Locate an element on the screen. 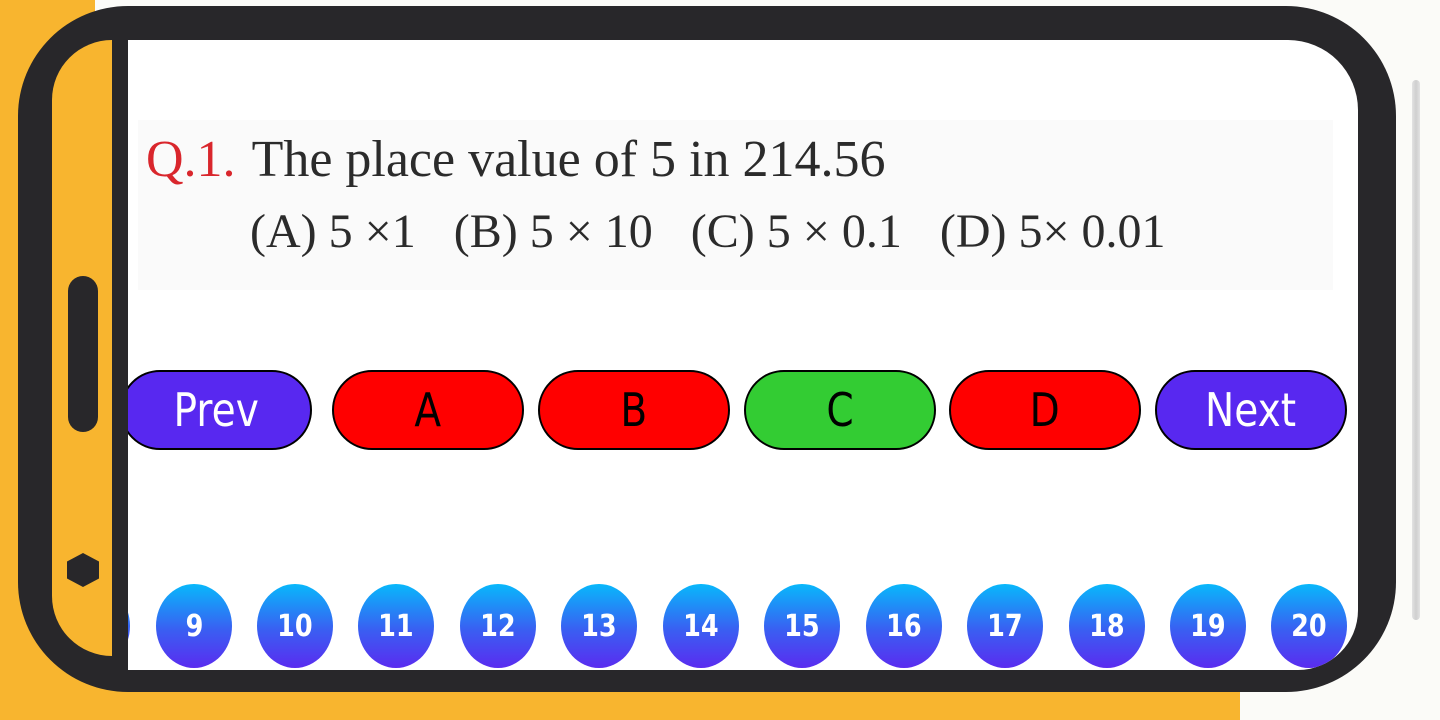  question-nav-item: 12 is located at coordinates (498, 626).